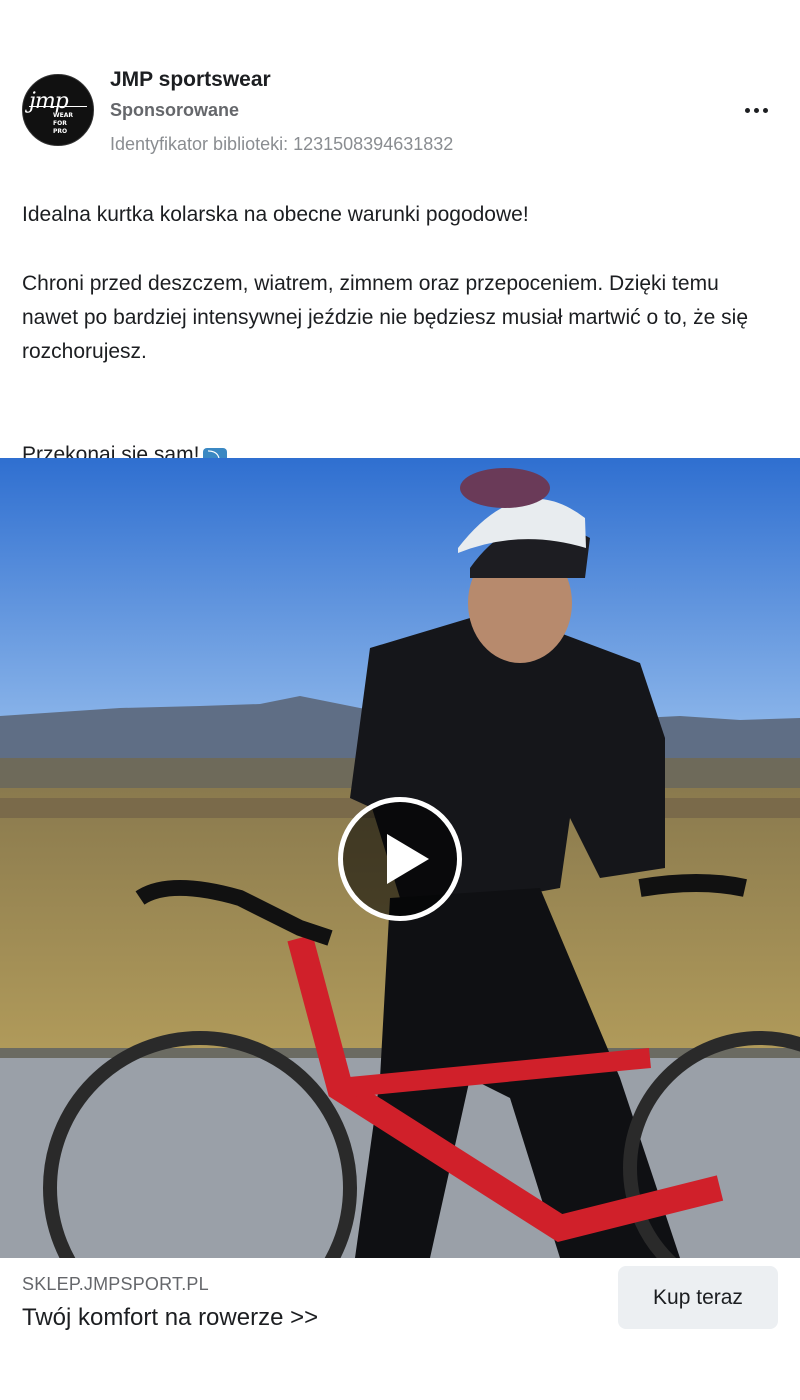 This screenshot has height=1400, width=800. What do you see at coordinates (698, 1297) in the screenshot?
I see `shop-now-button: Kup teraz` at bounding box center [698, 1297].